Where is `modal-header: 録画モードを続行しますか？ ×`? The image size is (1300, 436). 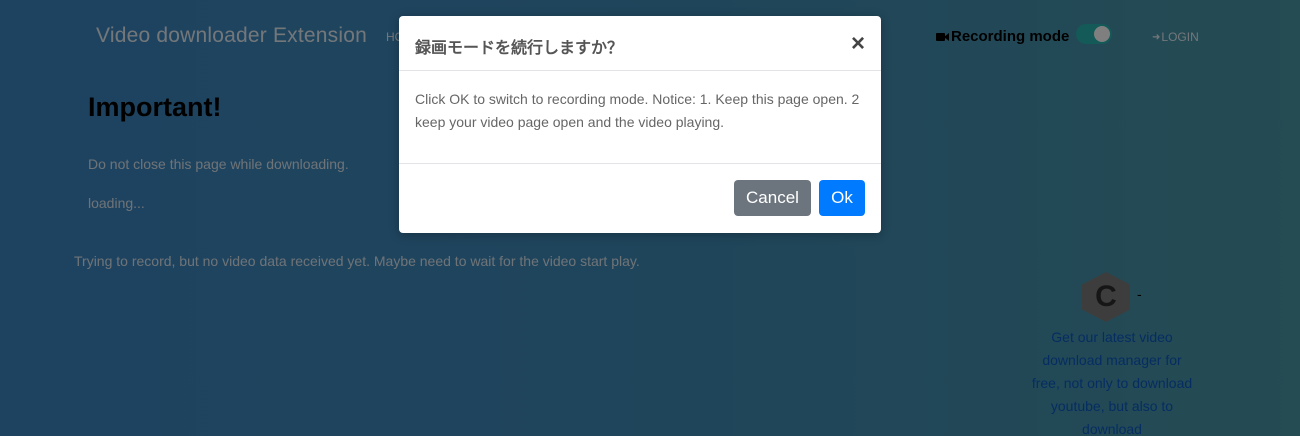 modal-header: 録画モードを続行しますか？ × is located at coordinates (640, 43).